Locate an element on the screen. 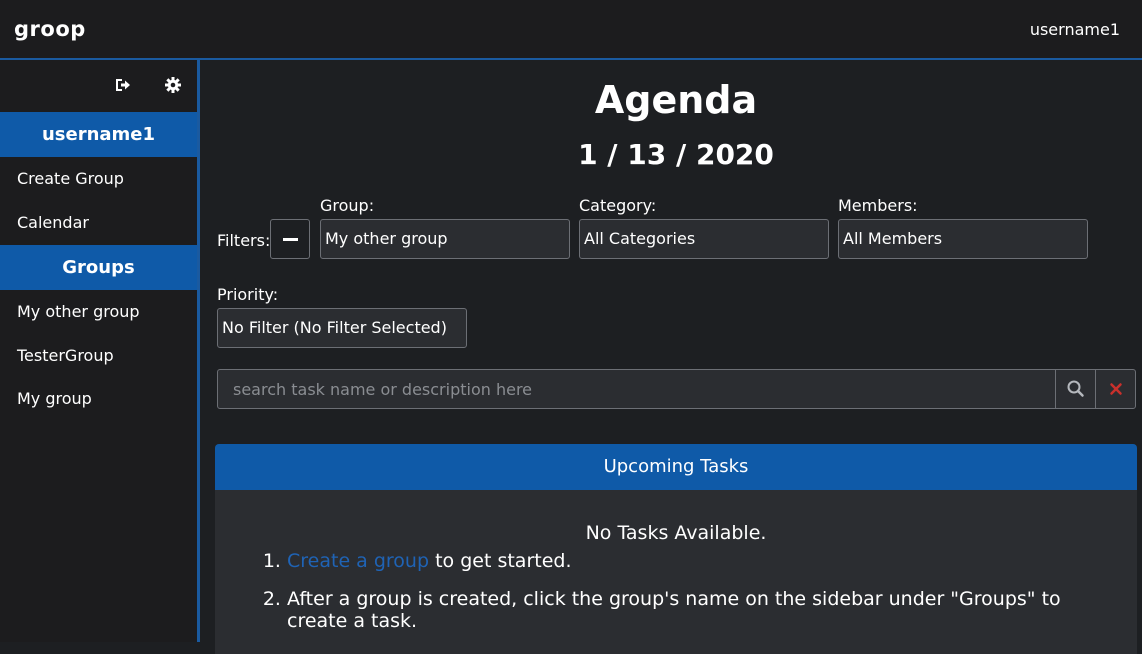 This screenshot has width=1142, height=654. members-filter-label: Members: is located at coordinates (878, 205).